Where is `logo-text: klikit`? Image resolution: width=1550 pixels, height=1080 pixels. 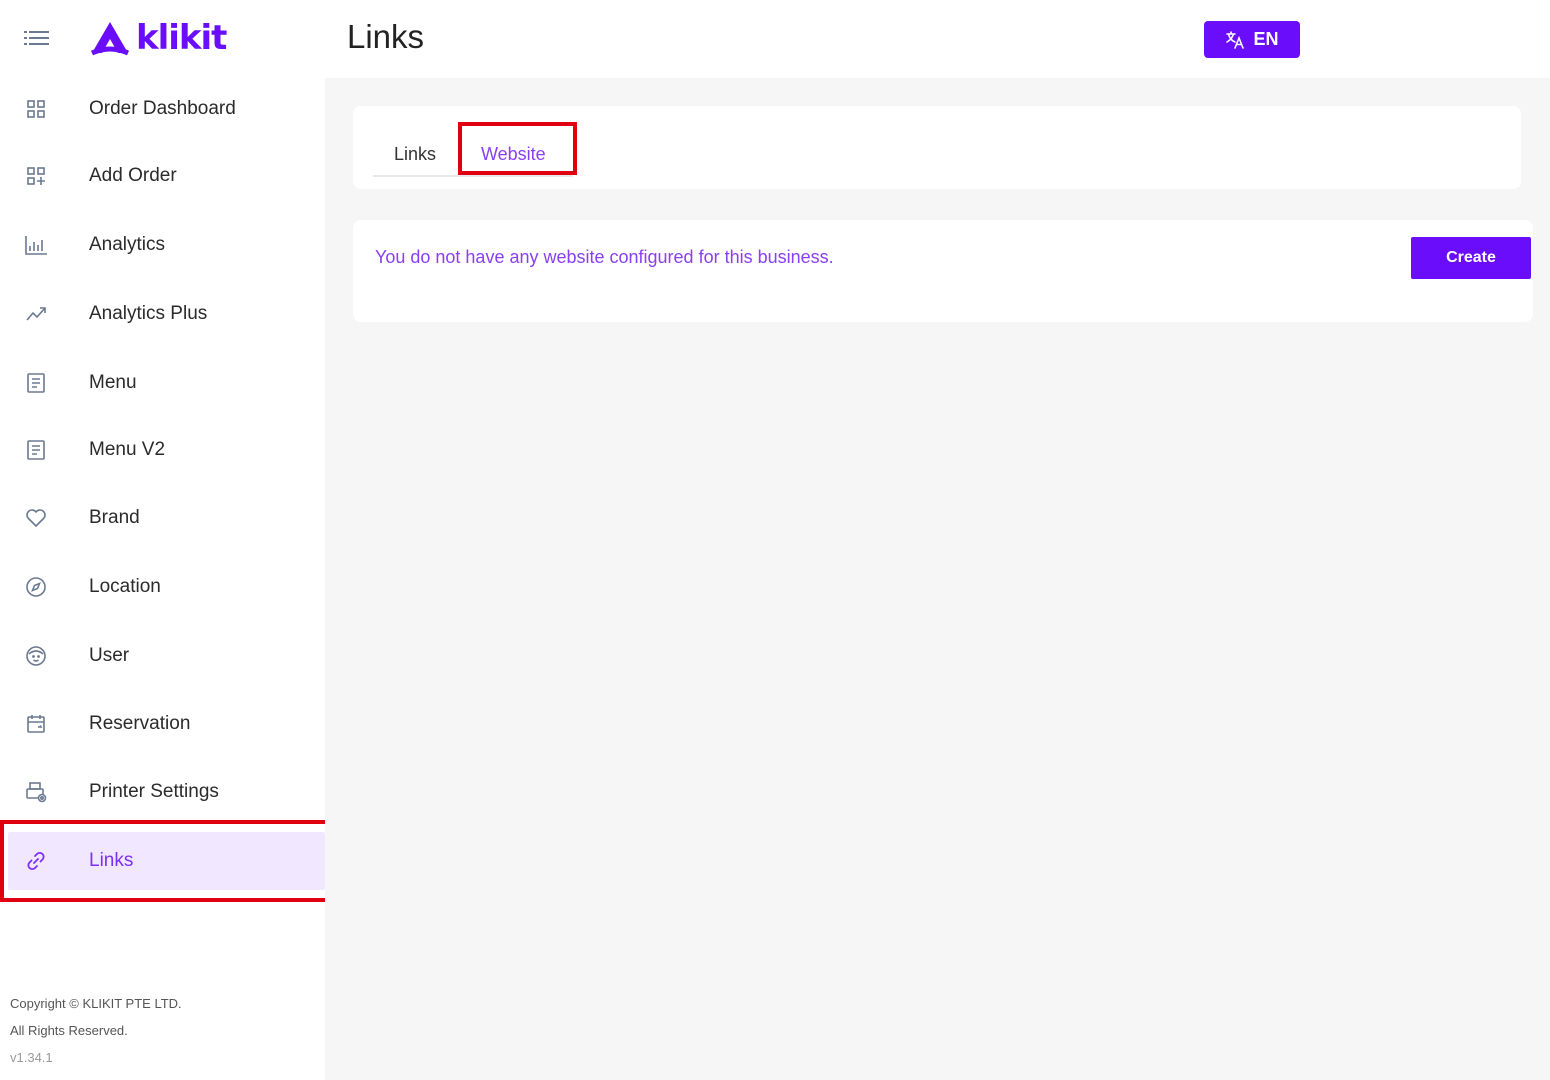
logo-text: klikit is located at coordinates (181, 38).